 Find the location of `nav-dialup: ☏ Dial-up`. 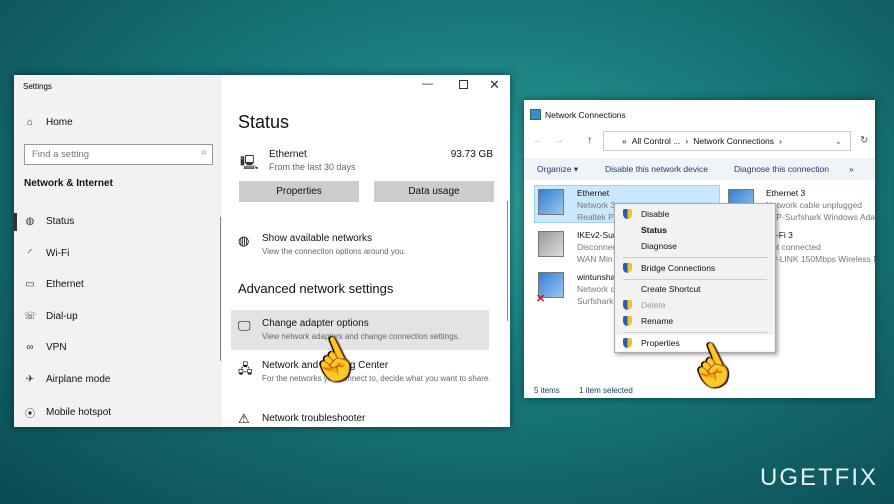

nav-dialup: ☏ Dial-up is located at coordinates (51, 316).